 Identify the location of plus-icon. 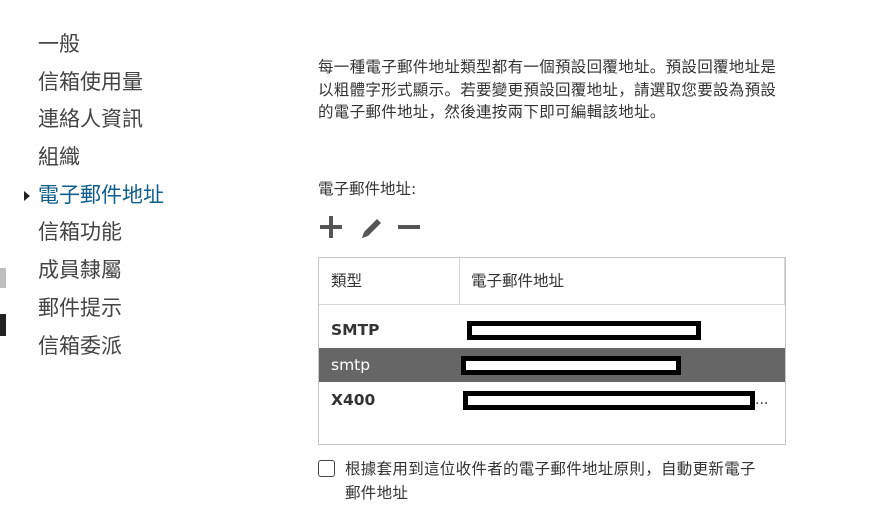
(331, 227).